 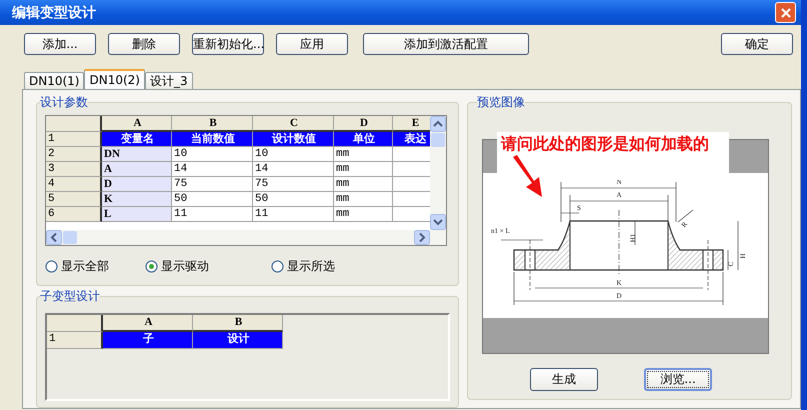 I want to click on radio-option: 显示所选, so click(x=303, y=266).